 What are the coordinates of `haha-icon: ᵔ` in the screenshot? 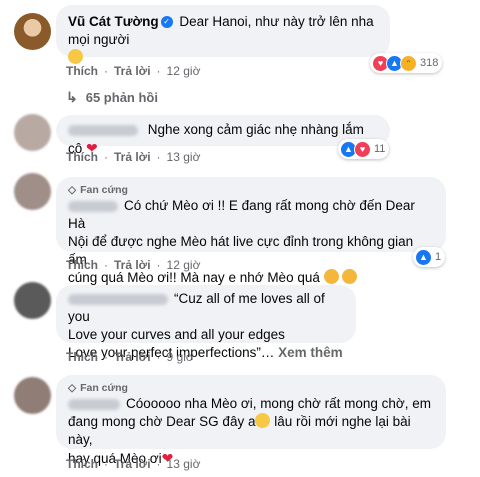 It's located at (408, 63).